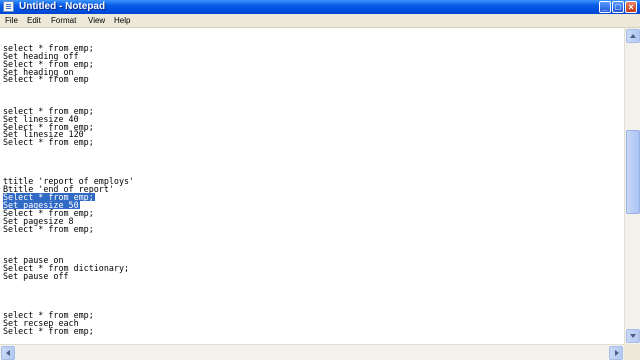 The width and height of the screenshot is (640, 360). Describe the element at coordinates (62, 6) in the screenshot. I see `window-title: Untitled - Notepad` at that location.